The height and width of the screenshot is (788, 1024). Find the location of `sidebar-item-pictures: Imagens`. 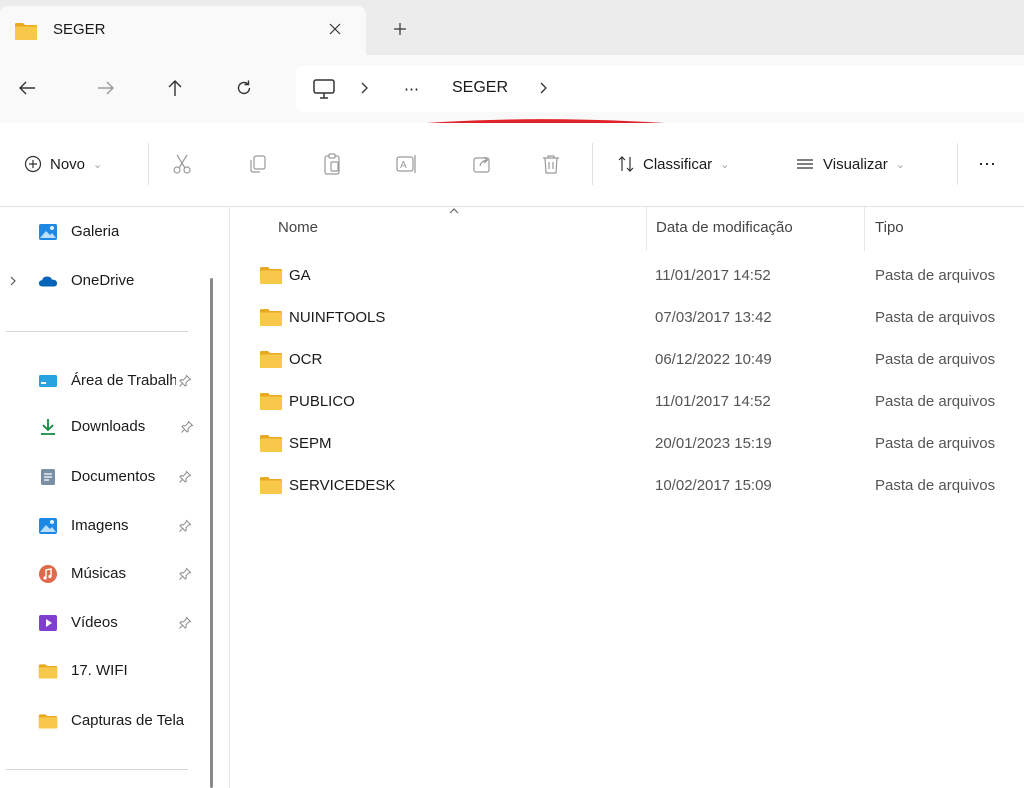

sidebar-item-pictures: Imagens is located at coordinates (102, 526).